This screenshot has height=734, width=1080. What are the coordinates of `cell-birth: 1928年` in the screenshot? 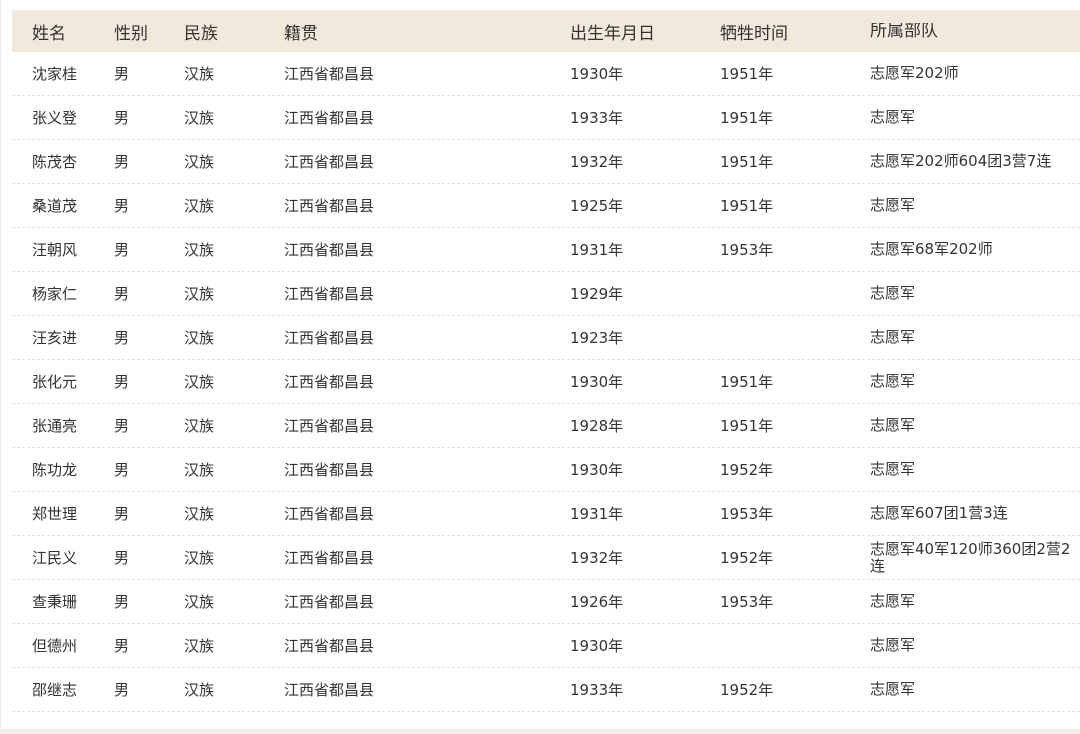 It's located at (597, 426).